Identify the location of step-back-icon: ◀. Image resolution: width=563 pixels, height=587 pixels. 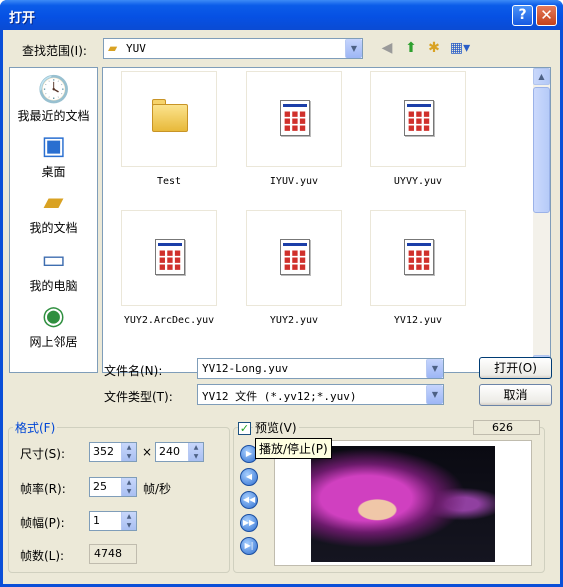
(249, 477).